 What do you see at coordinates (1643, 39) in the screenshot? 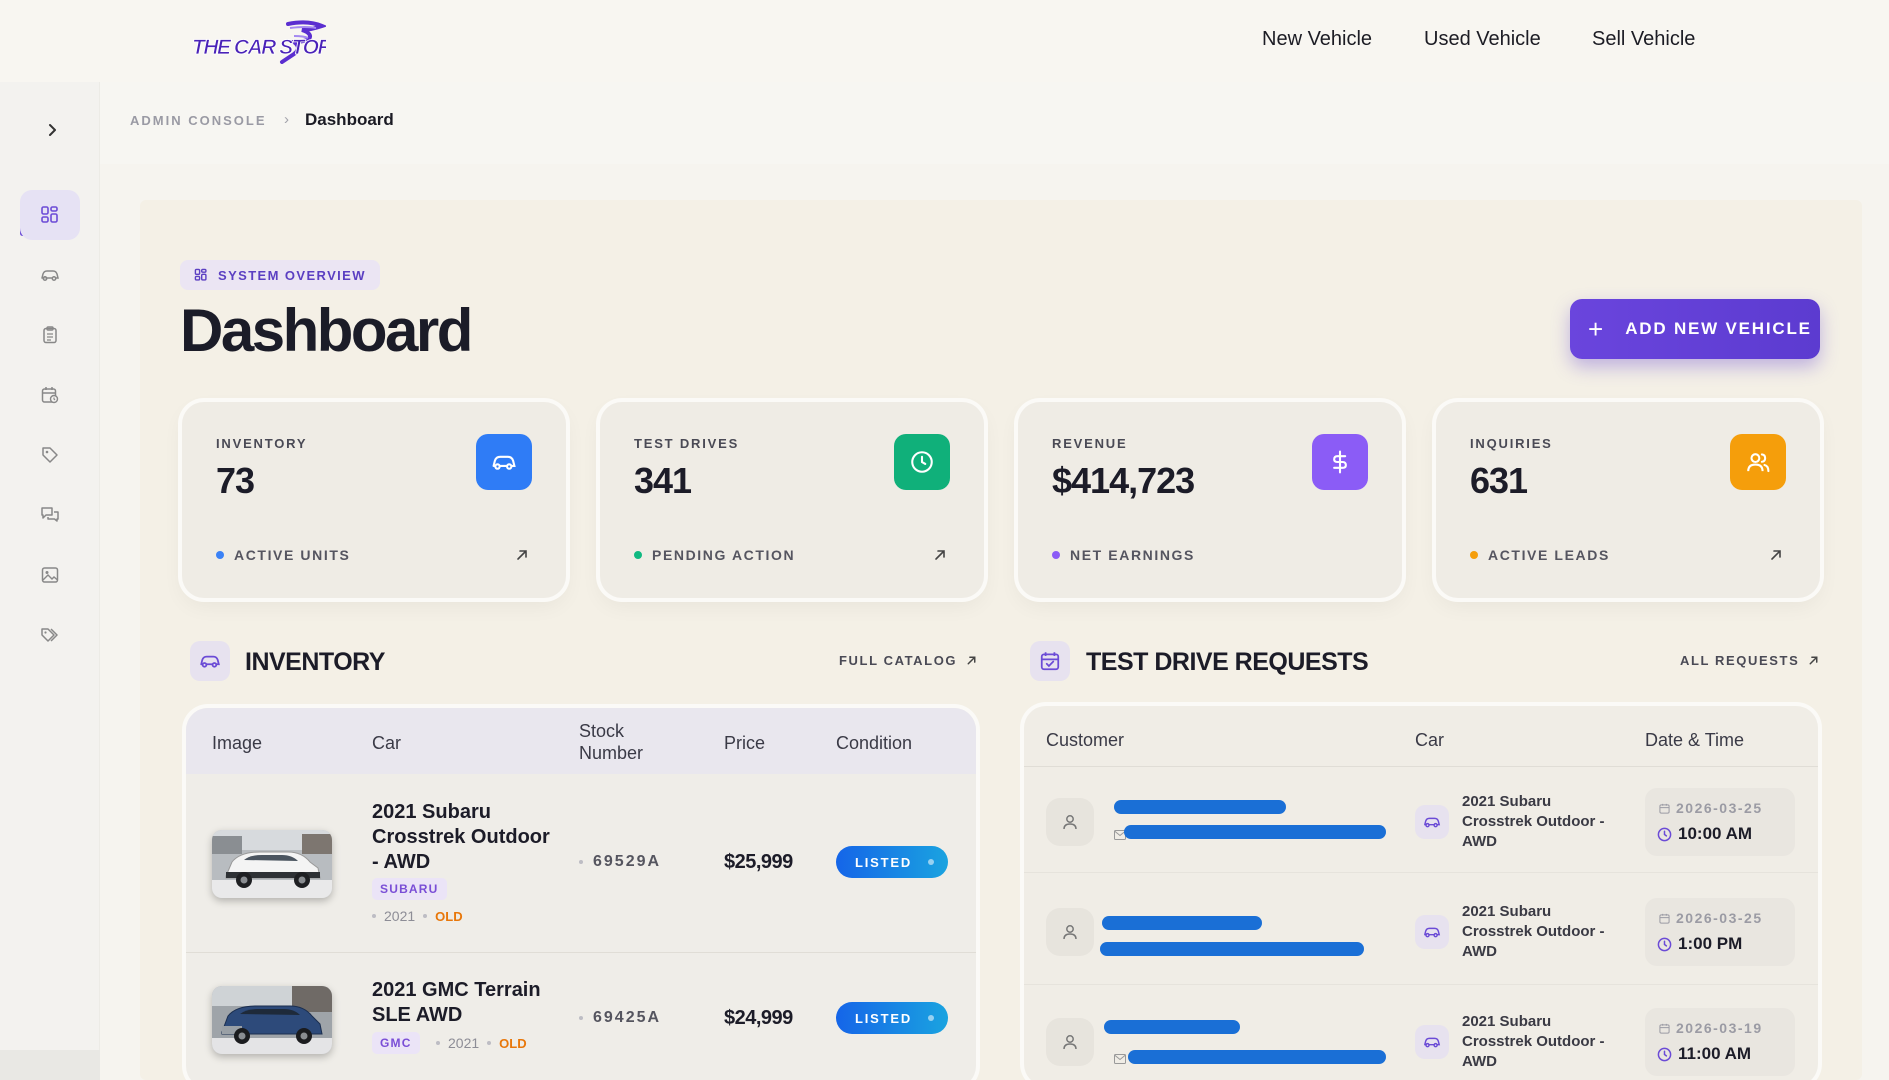
I see `nav-sell-vehicle: Sell Vehicle` at bounding box center [1643, 39].